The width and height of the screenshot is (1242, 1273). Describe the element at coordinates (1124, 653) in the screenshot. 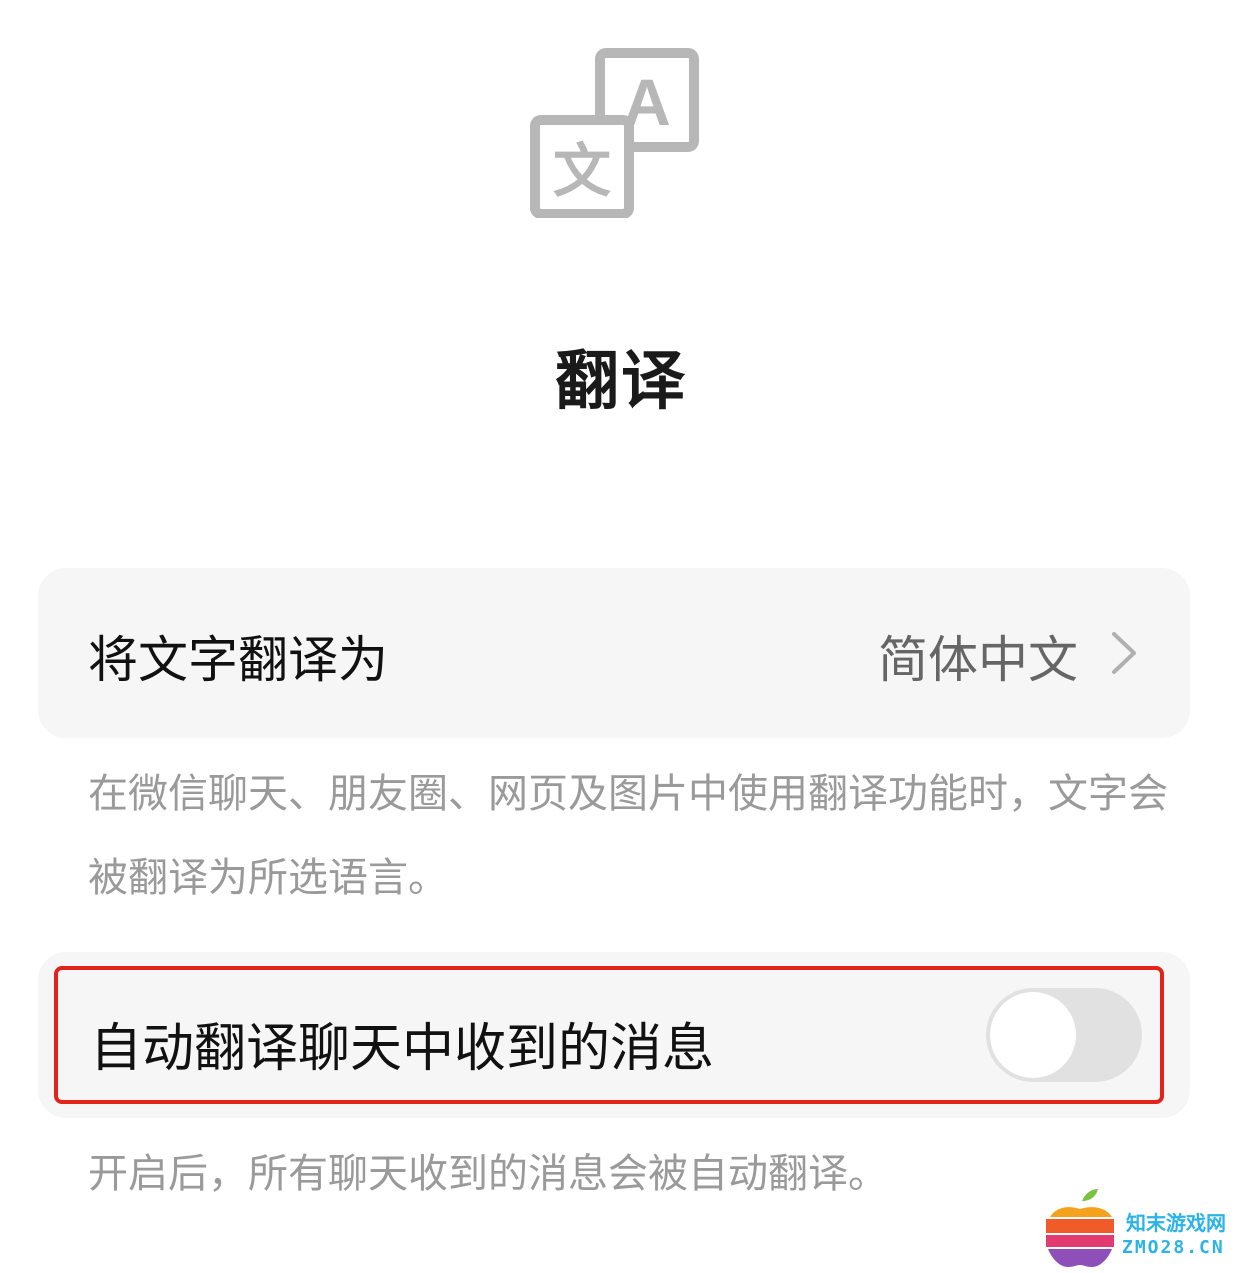

I see `chevron-right-icon` at that location.